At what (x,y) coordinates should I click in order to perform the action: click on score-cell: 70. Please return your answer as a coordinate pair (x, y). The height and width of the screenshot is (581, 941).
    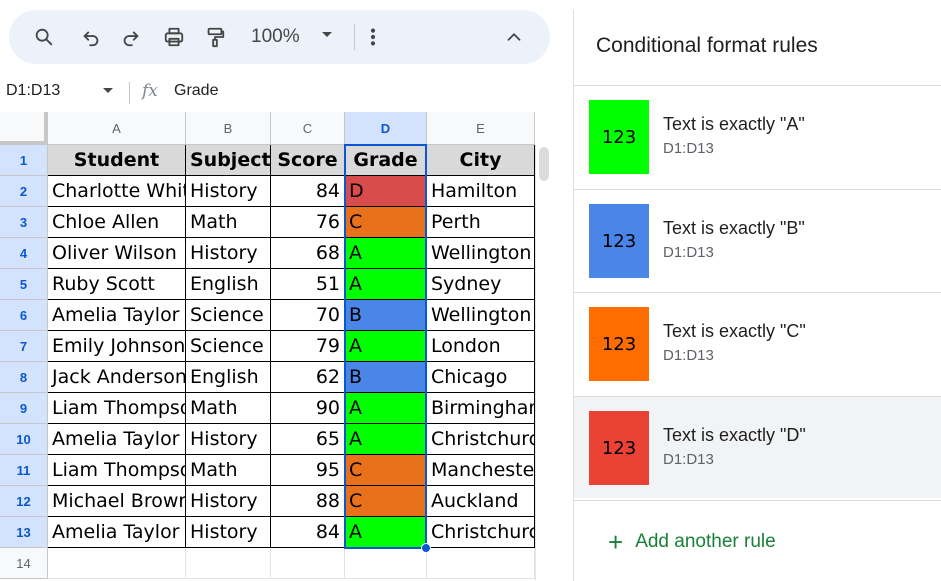
    Looking at the image, I should click on (308, 315).